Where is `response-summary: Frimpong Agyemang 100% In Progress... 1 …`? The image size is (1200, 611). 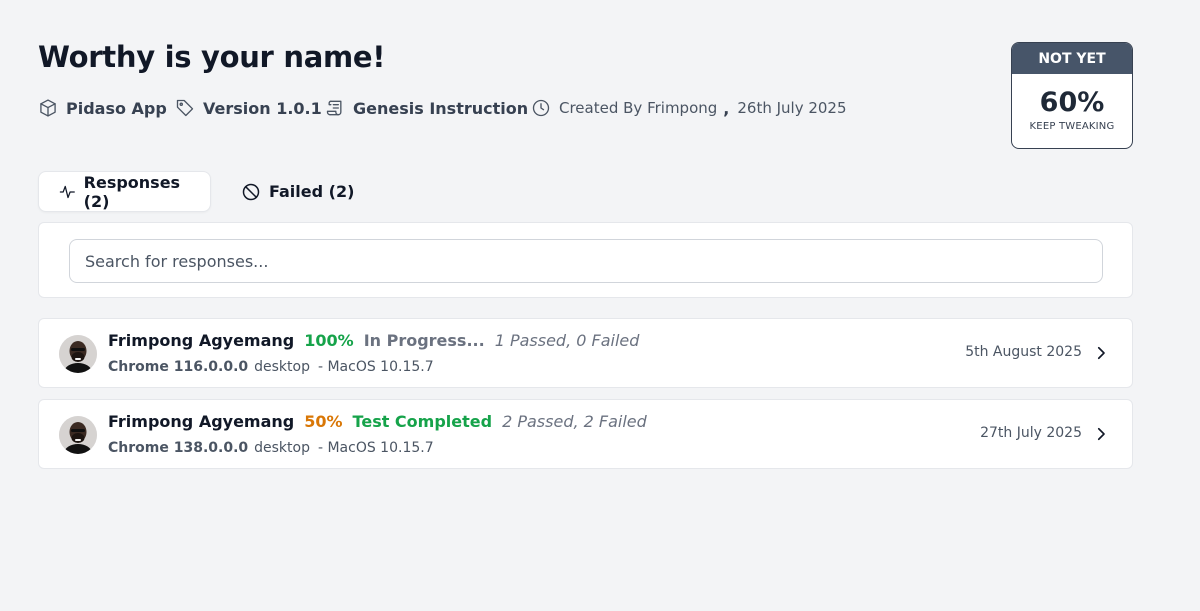 response-summary: Frimpong Agyemang 100% In Progress... 1 … is located at coordinates (373, 340).